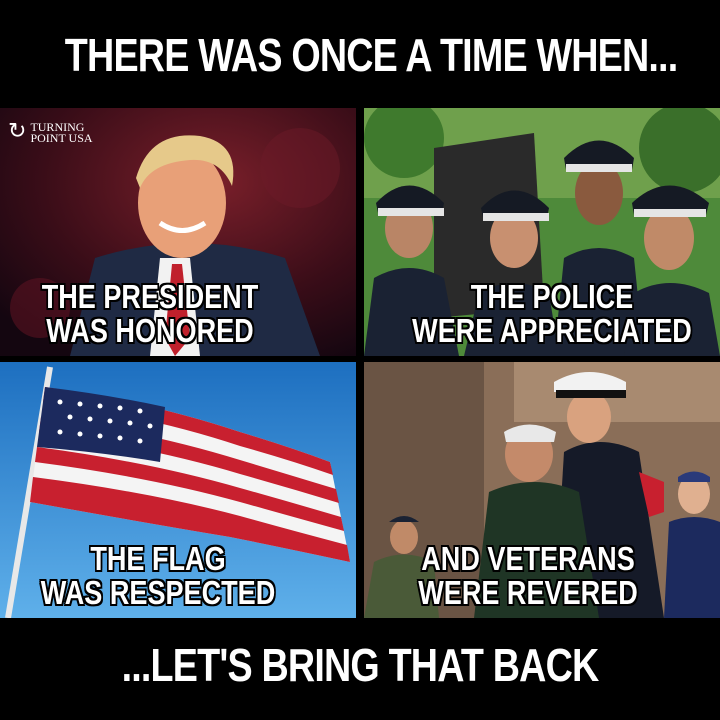 The height and width of the screenshot is (720, 720). Describe the element at coordinates (552, 296) in the screenshot. I see `caption-line-1: THE POLICE` at that location.